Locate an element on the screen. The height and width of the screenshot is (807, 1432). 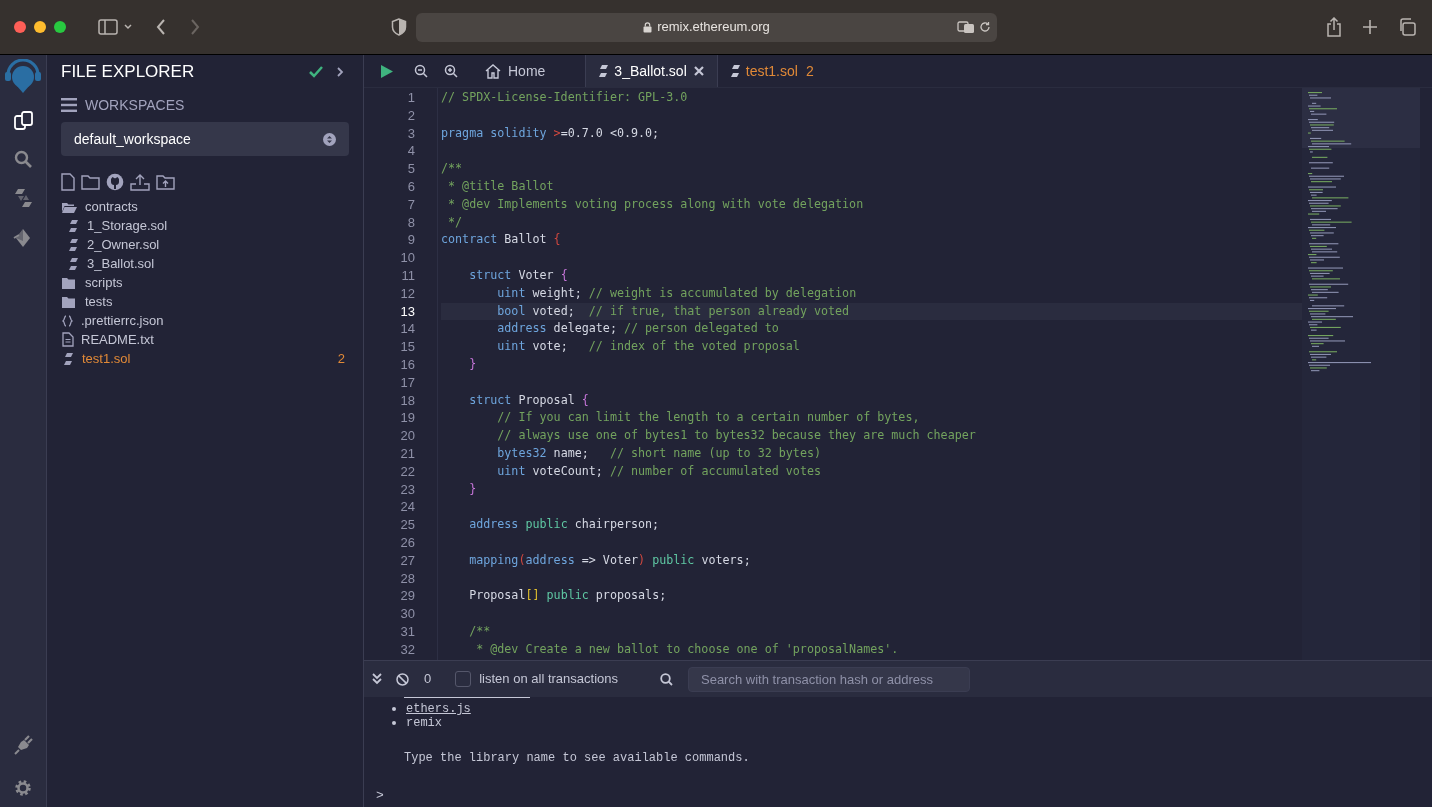
code-token: =0.7.0 <0.9.0; is located at coordinates (610, 133).